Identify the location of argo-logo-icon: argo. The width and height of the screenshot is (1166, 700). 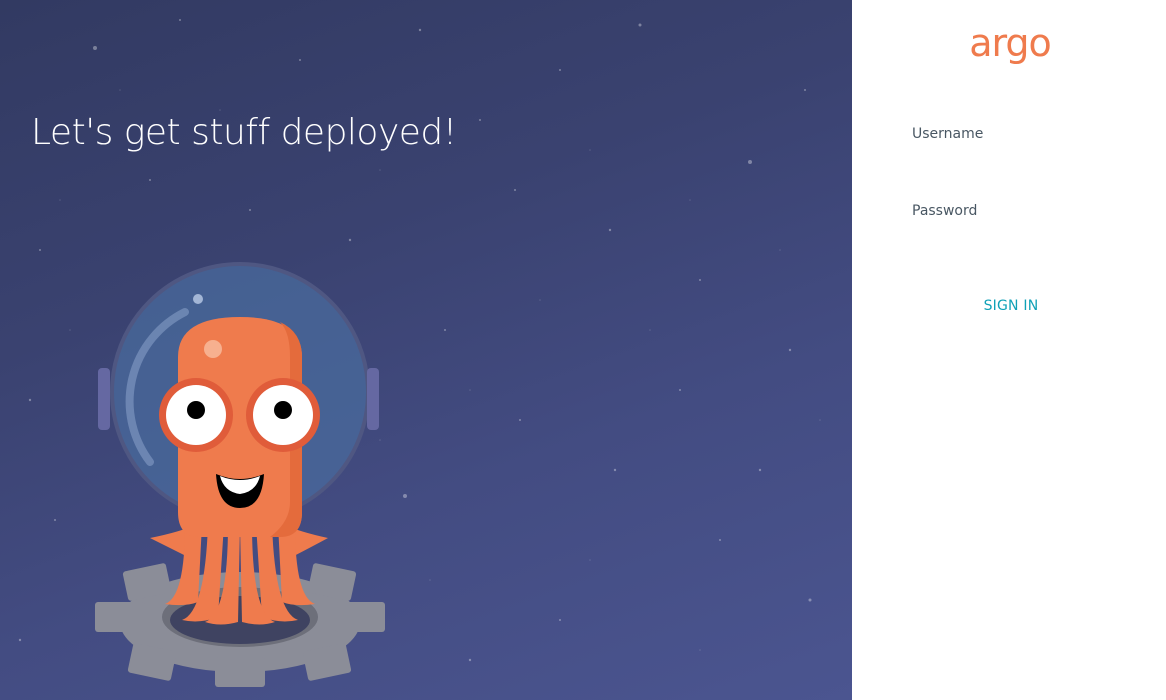
(1010, 43).